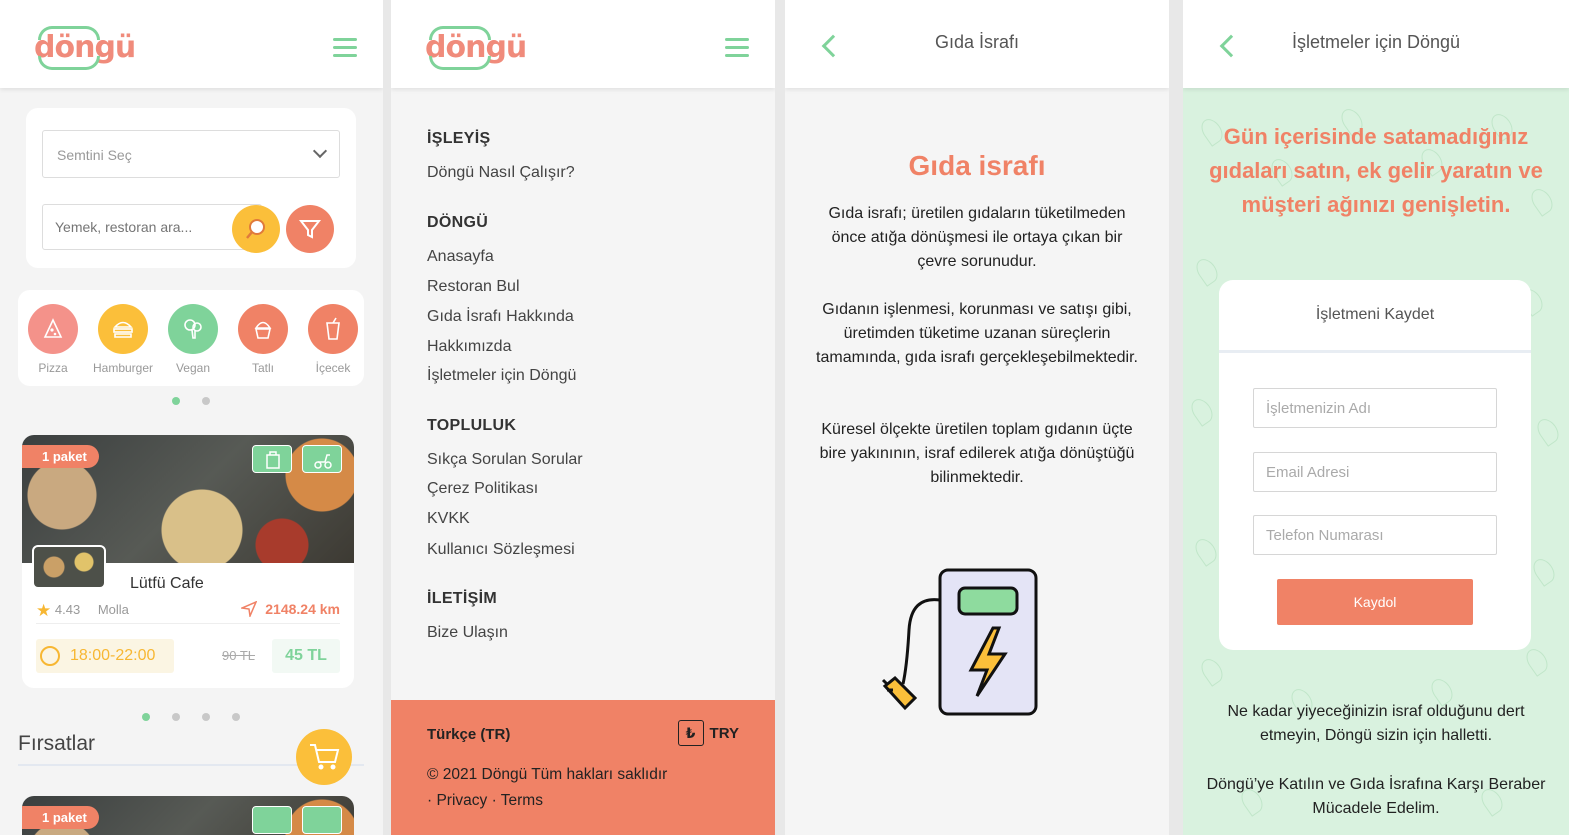 This screenshot has height=835, width=1569. What do you see at coordinates (191, 188) in the screenshot?
I see `search-card: Semtini Seç` at bounding box center [191, 188].